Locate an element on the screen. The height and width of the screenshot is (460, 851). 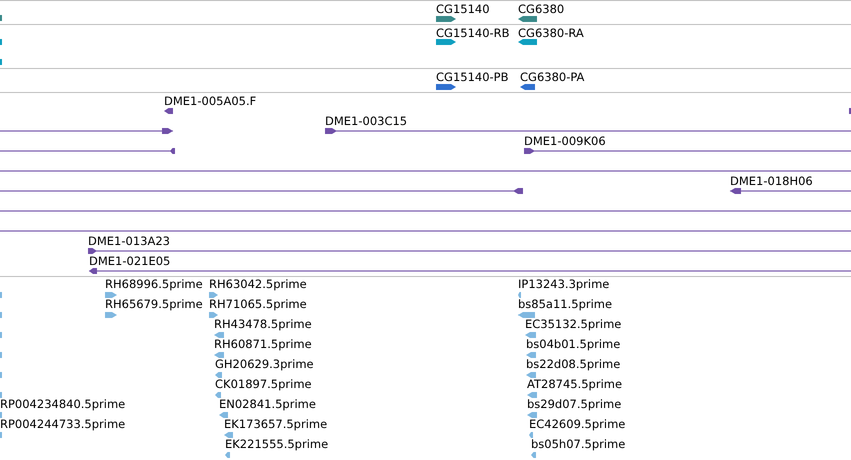
feature-label: RH63042.5prime is located at coordinates (258, 284).